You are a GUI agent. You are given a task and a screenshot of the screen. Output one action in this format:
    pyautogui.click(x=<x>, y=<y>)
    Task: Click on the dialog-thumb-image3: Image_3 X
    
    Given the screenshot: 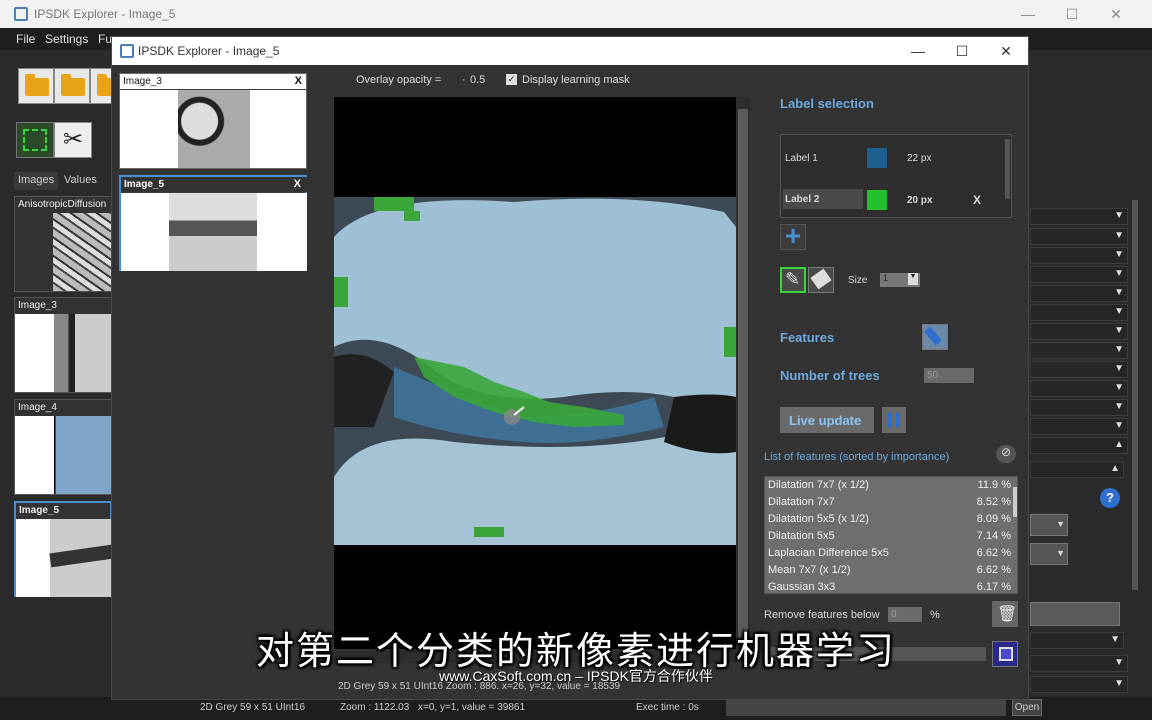 What is the action you would take?
    pyautogui.click(x=213, y=121)
    